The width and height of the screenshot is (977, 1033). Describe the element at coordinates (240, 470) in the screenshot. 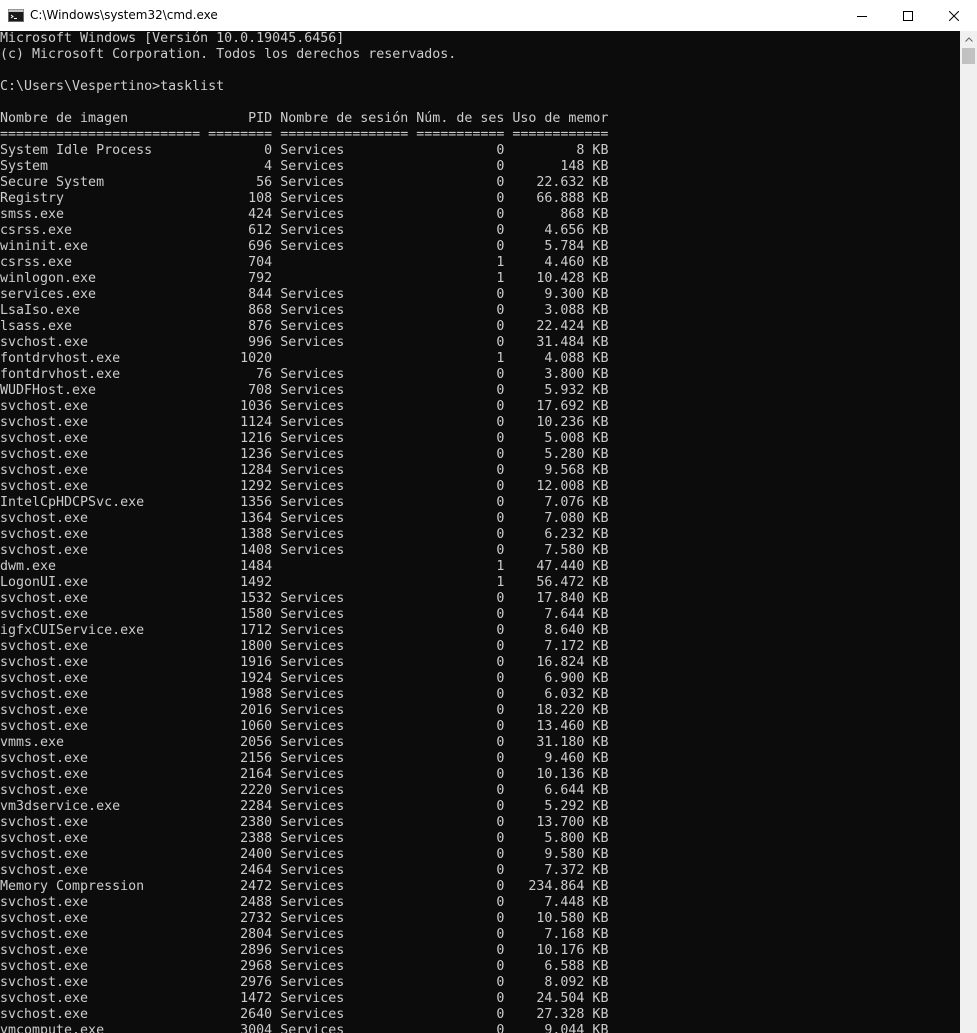

I see `process-pid: 1284` at that location.